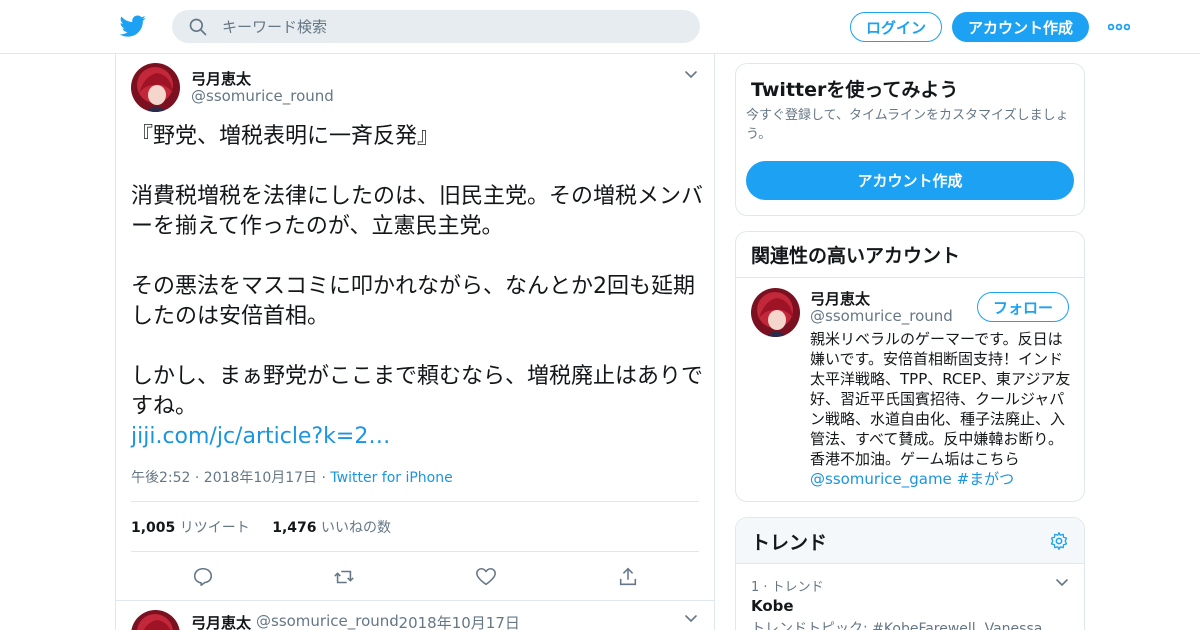  Describe the element at coordinates (294, 528) in the screenshot. I see `like-count: 1,476` at that location.